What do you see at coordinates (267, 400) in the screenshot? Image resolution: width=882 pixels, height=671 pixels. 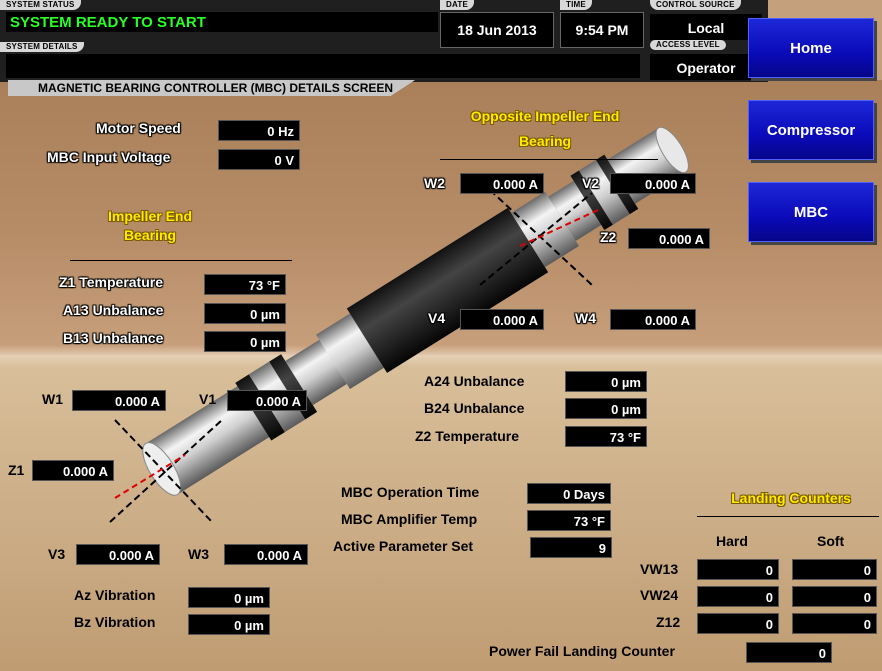 I see `v1-value: 0.000 A` at bounding box center [267, 400].